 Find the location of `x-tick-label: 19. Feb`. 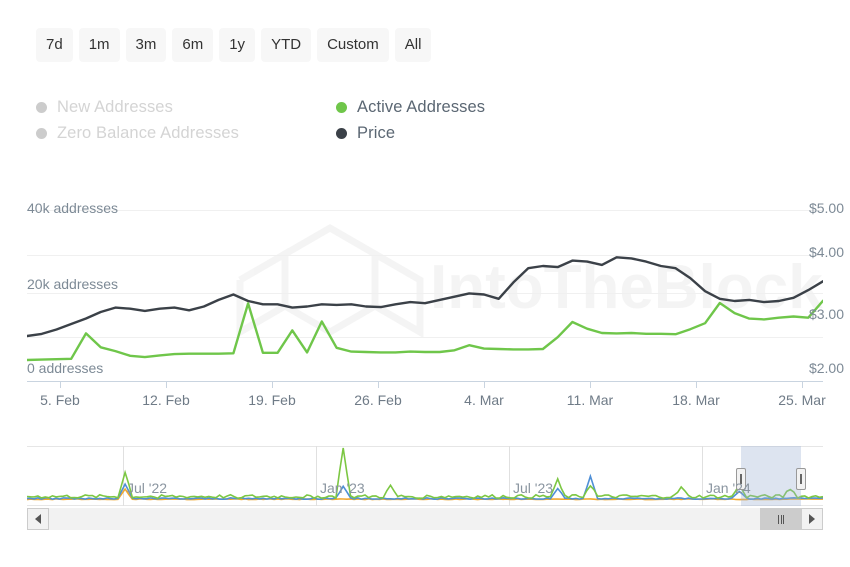

x-tick-label: 19. Feb is located at coordinates (272, 400).